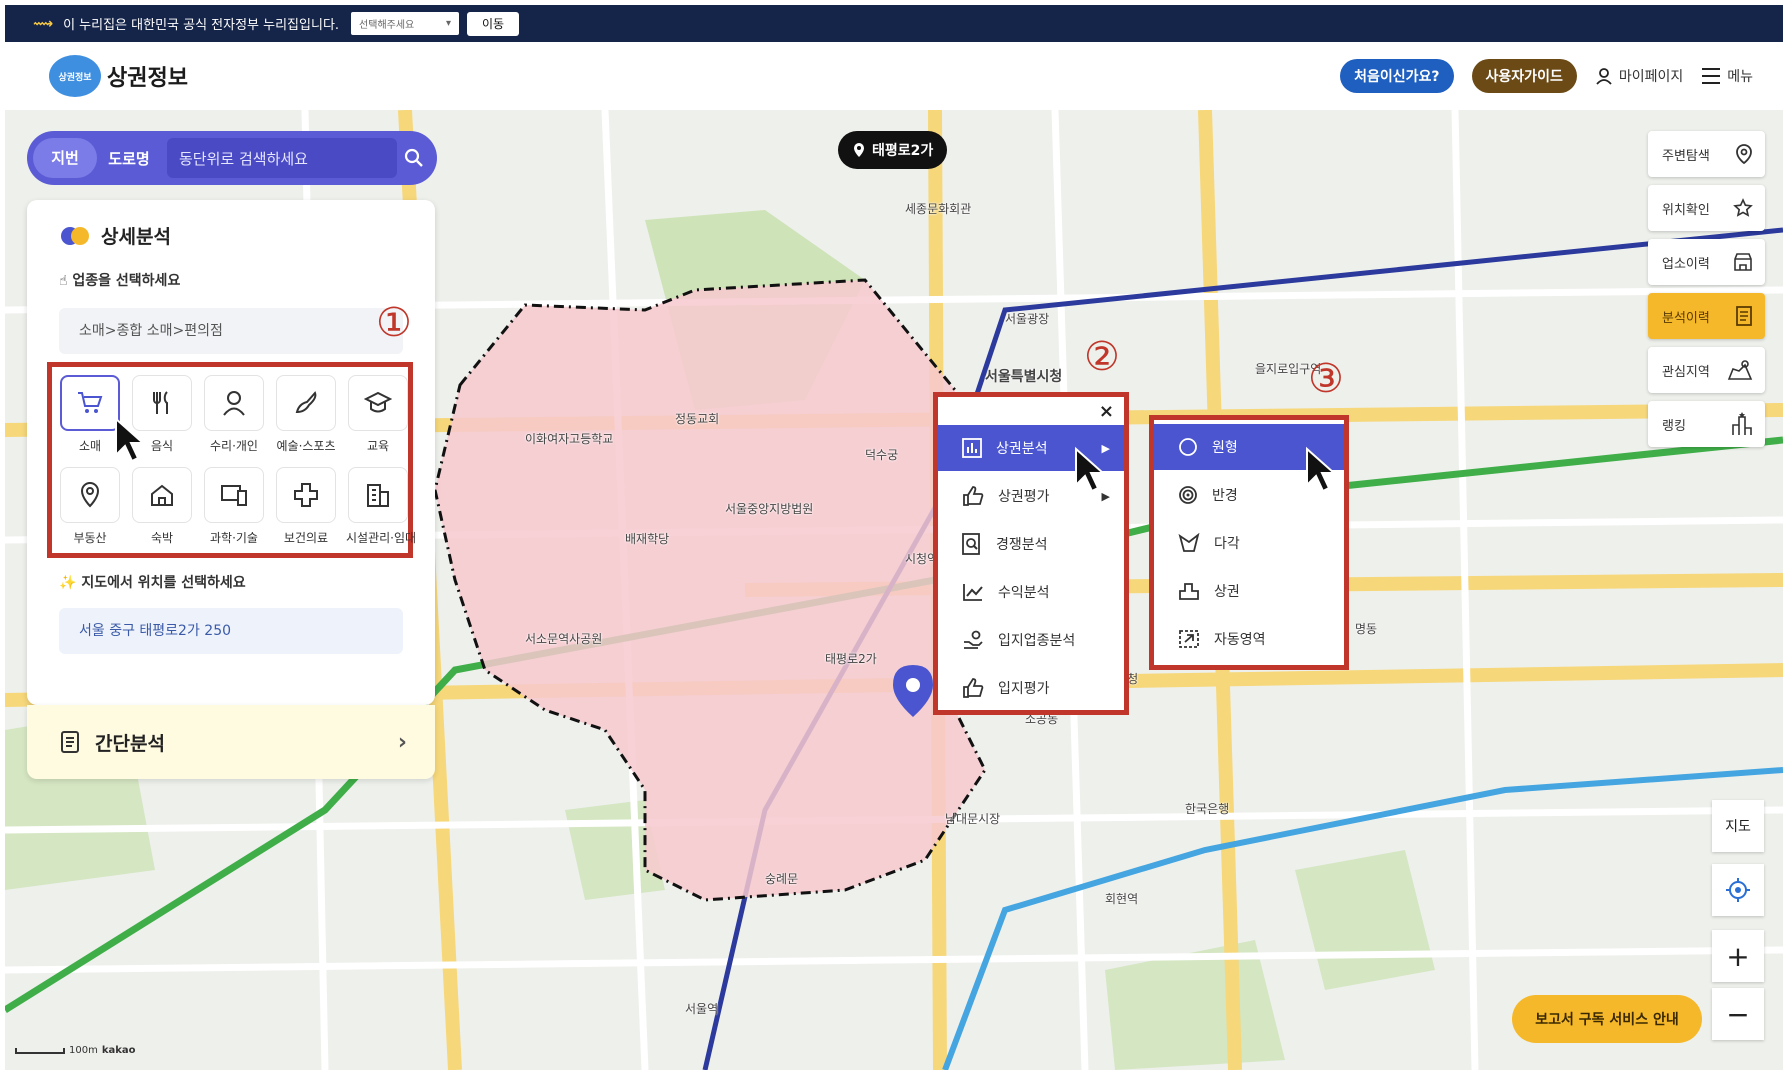 The image size is (1788, 1078). Describe the element at coordinates (697, 419) in the screenshot. I see `map-label: 정동교회` at that location.